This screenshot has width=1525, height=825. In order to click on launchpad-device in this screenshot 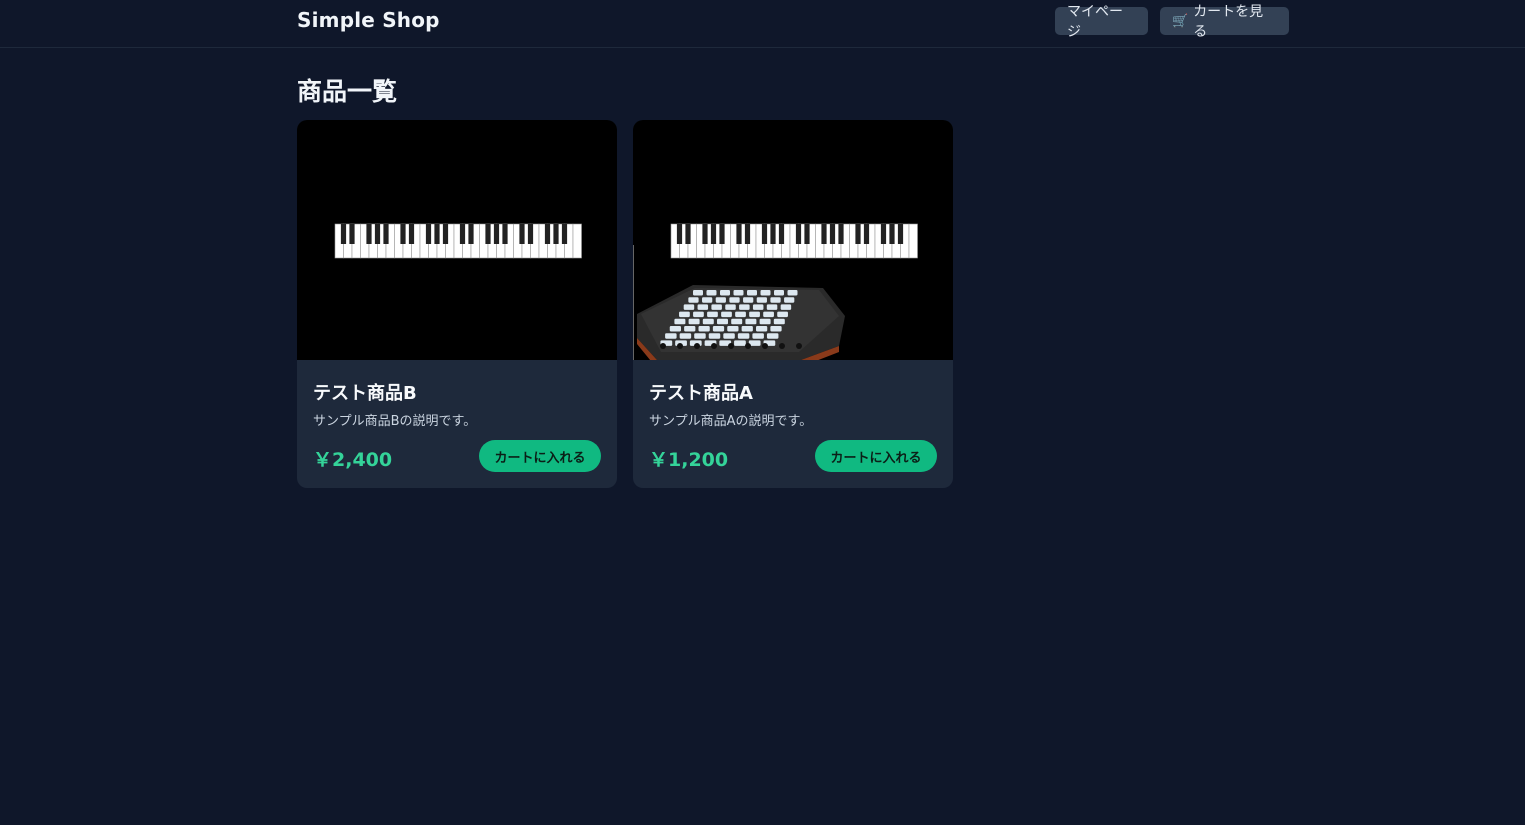, I will do `click(741, 322)`.